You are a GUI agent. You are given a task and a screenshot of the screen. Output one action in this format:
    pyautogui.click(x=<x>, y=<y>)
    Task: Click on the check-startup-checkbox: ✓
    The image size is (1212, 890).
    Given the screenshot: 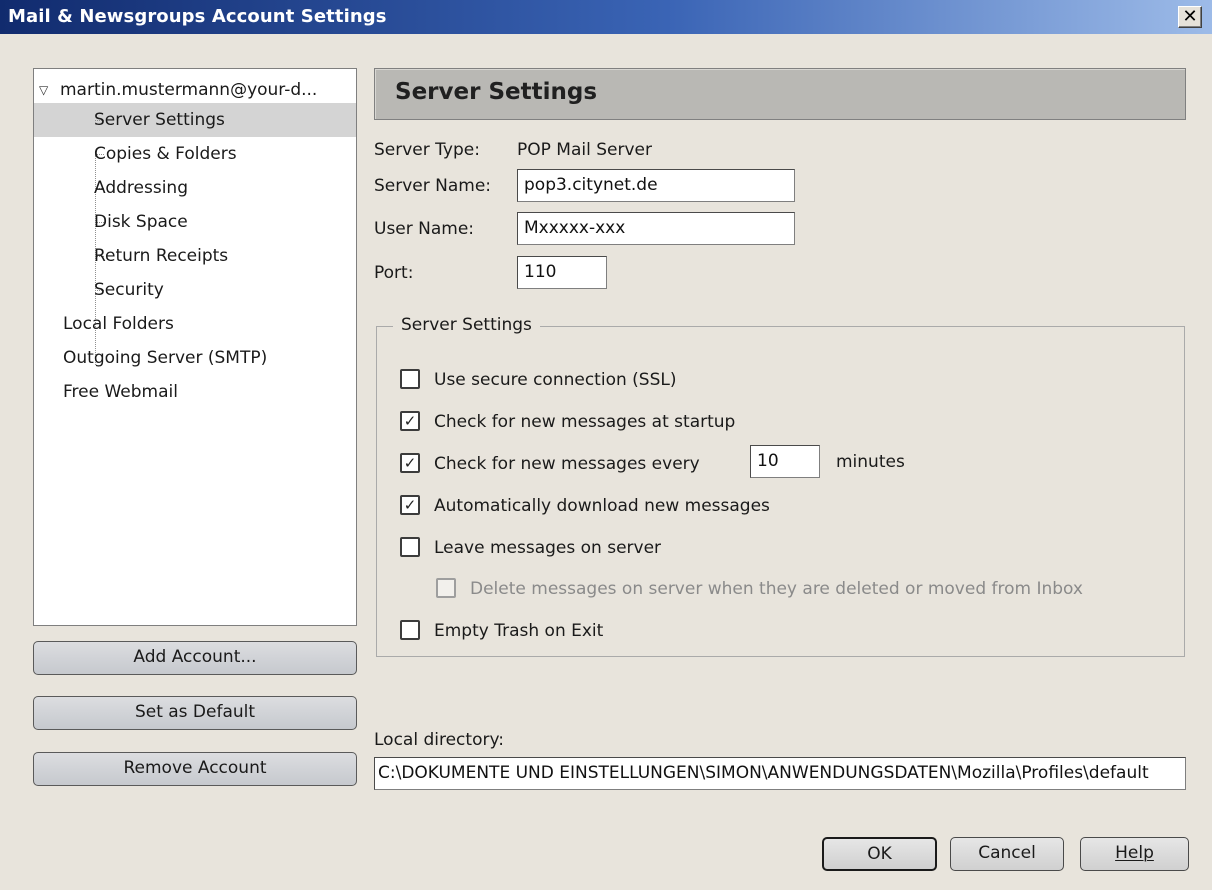 What is the action you would take?
    pyautogui.click(x=410, y=421)
    